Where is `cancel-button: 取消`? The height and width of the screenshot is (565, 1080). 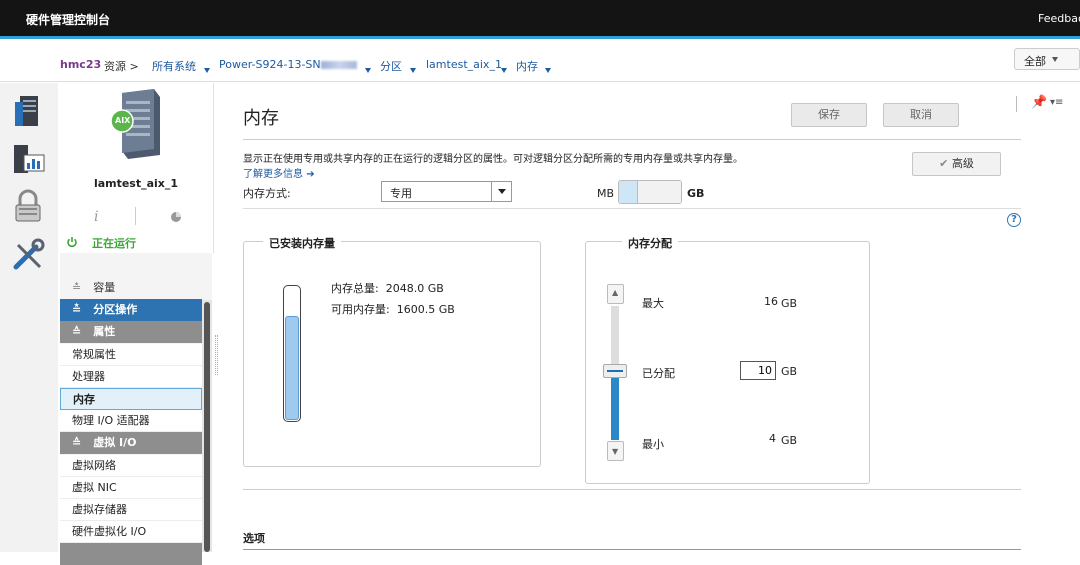
cancel-button: 取消 is located at coordinates (921, 115).